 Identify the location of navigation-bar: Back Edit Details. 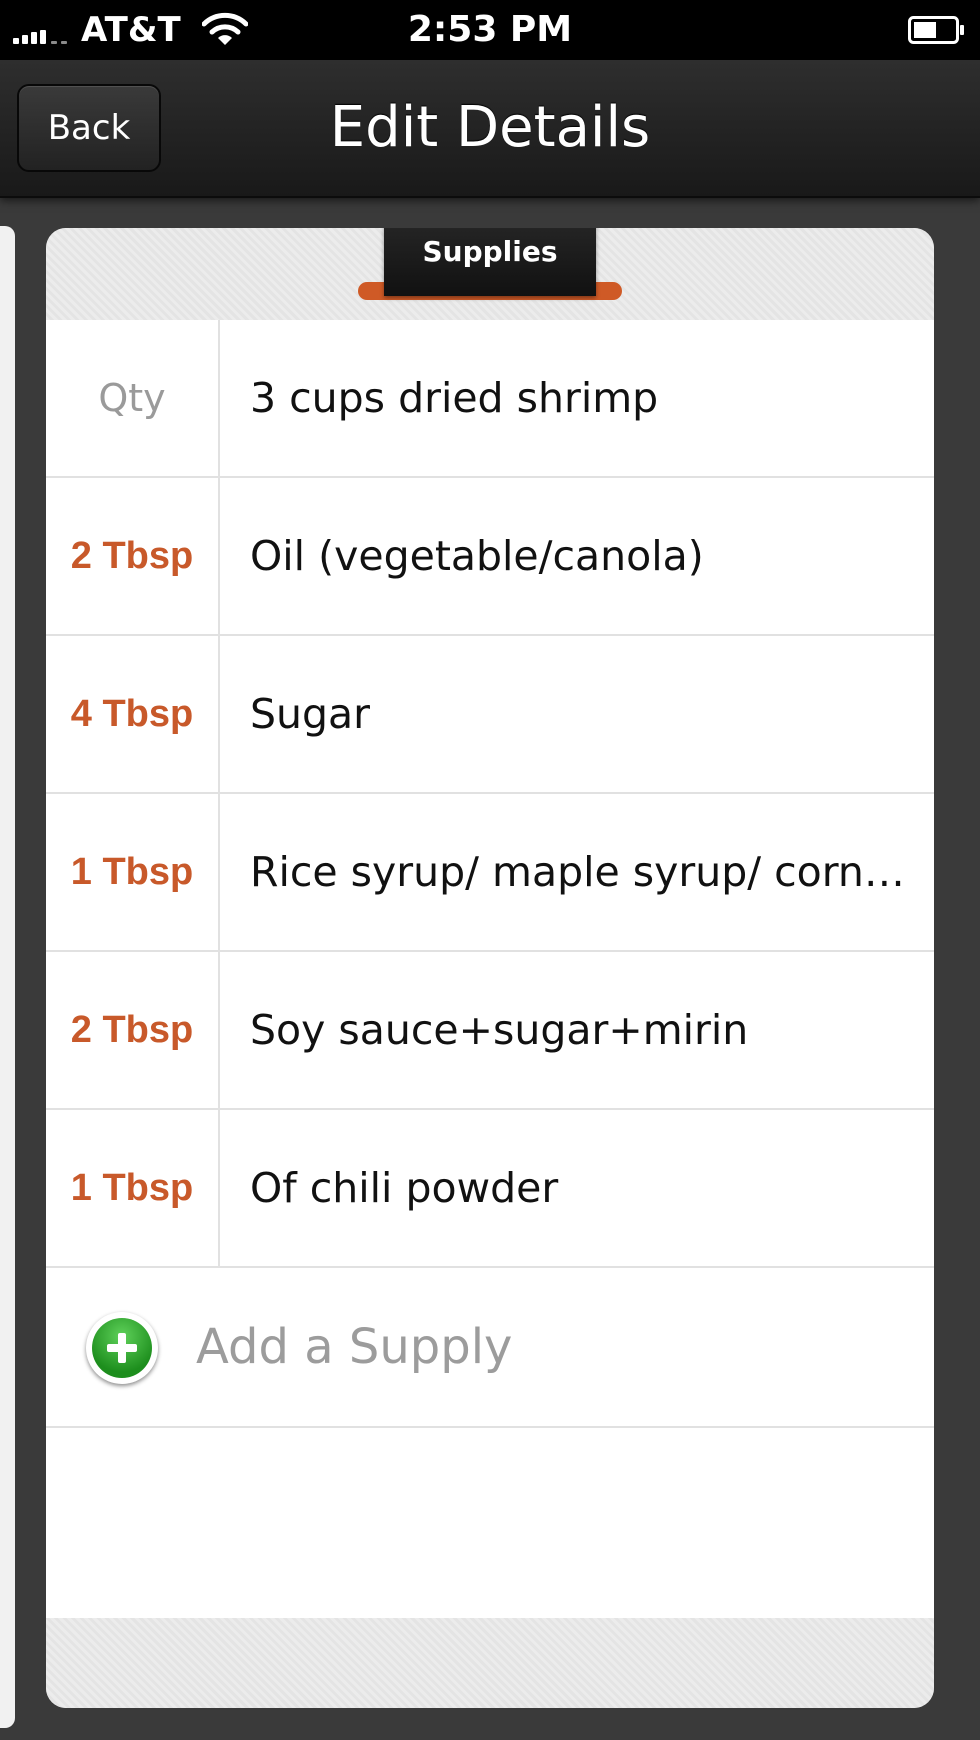
(490, 129).